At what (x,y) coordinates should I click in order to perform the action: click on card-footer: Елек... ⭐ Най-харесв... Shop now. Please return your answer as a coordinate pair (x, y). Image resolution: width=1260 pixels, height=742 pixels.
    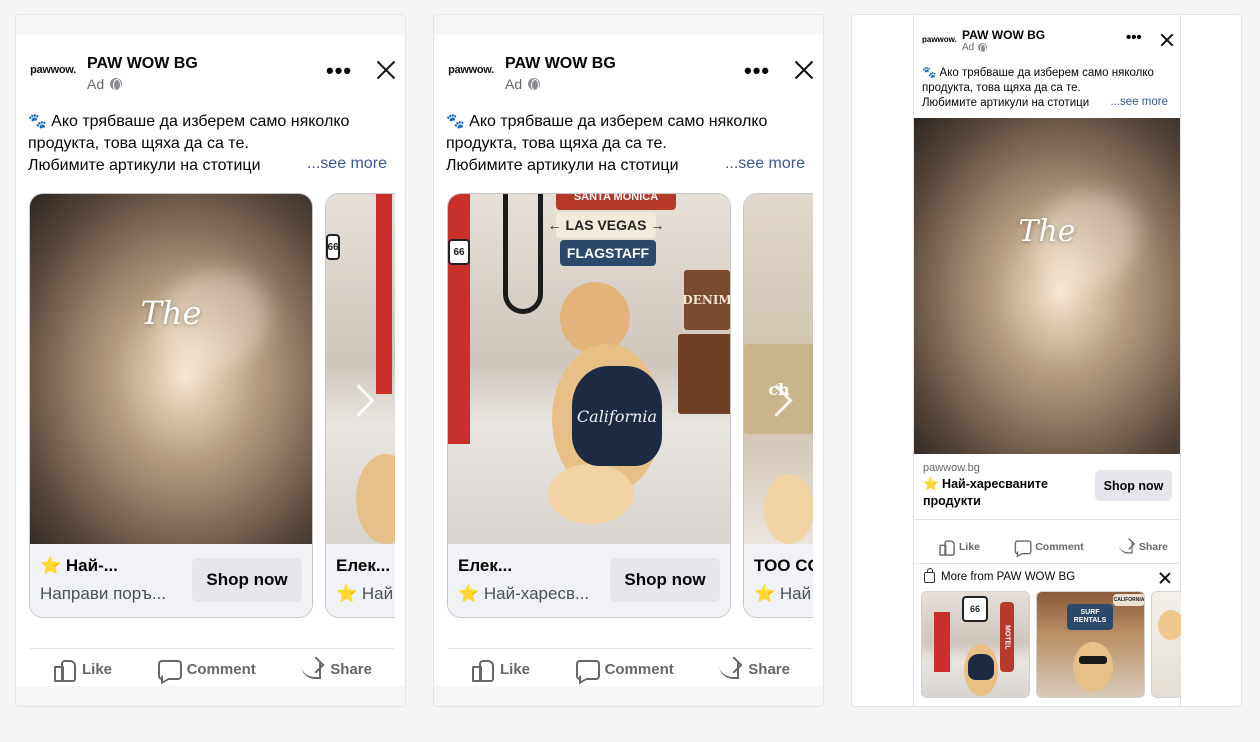
    Looking at the image, I should click on (589, 580).